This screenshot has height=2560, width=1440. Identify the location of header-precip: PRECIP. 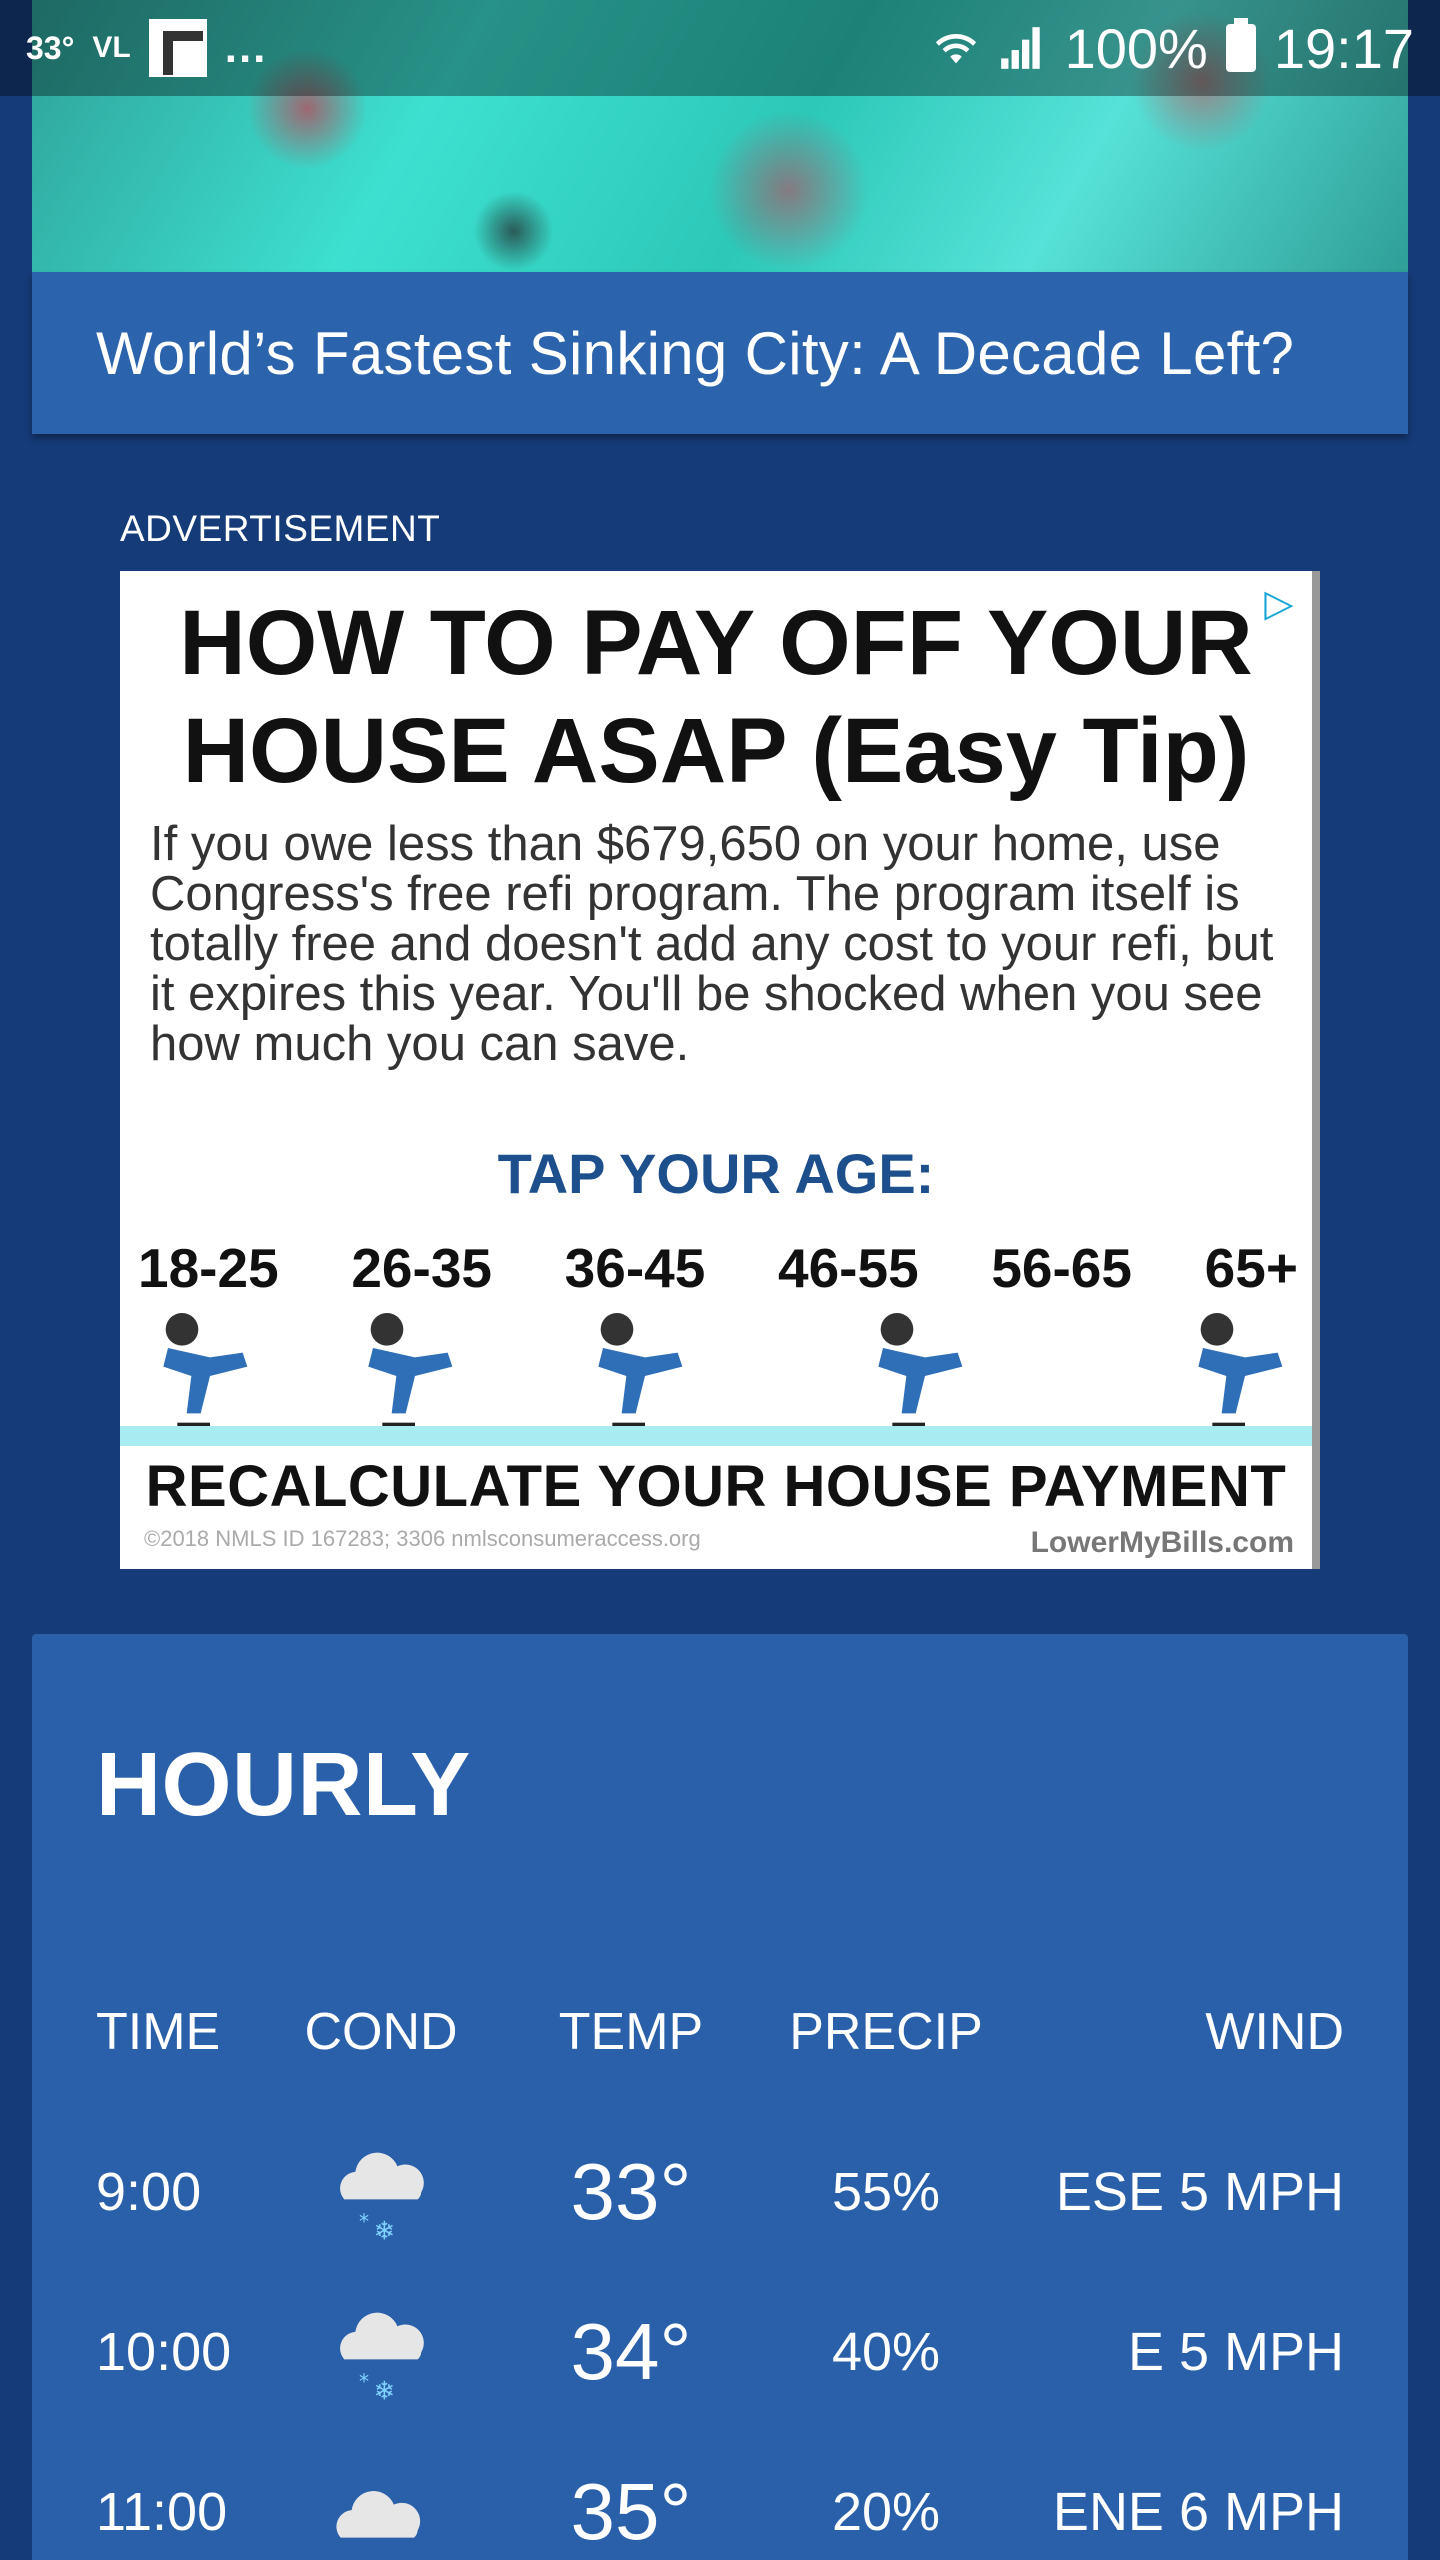
(886, 2032).